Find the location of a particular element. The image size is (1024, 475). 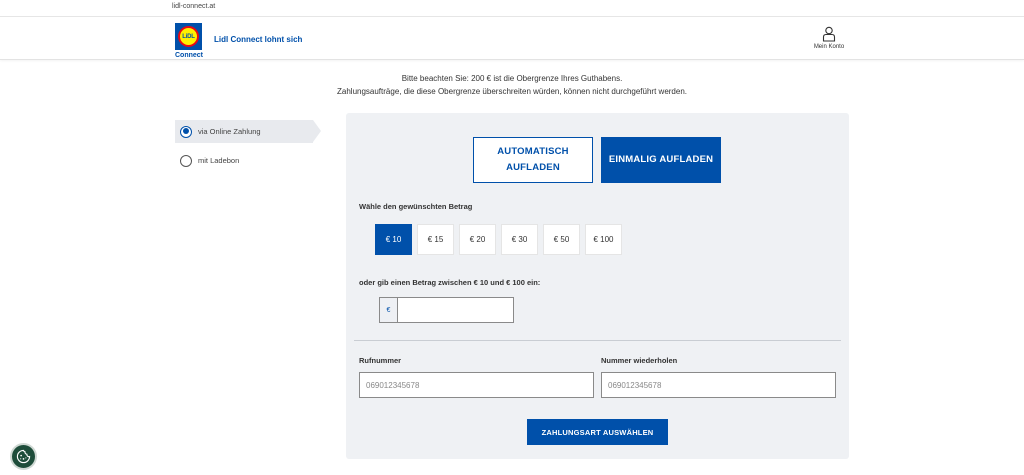

auto-topup-button: AUTOMATISCH AUFLADEN is located at coordinates (533, 160).